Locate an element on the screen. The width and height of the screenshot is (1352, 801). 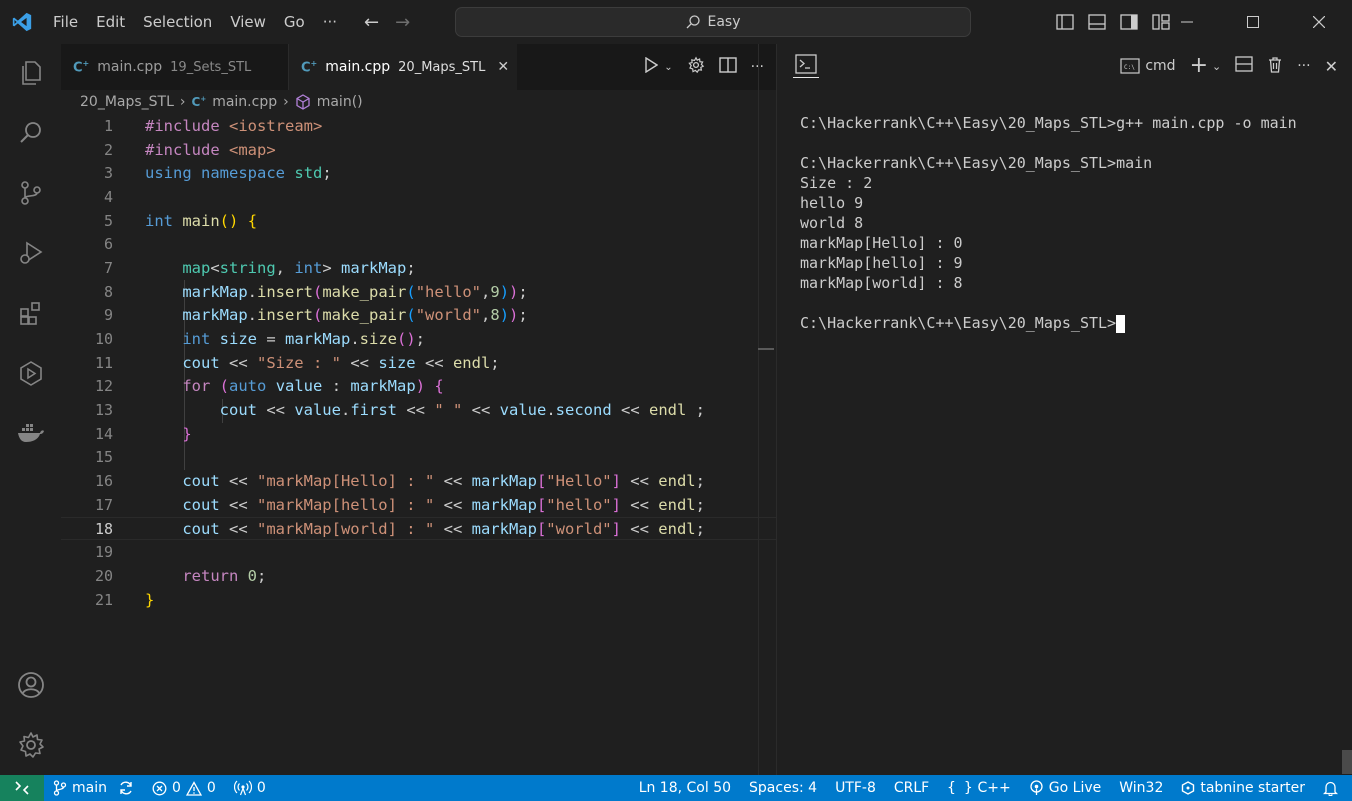
breadcrumb: 20_Maps_STL › C+ main.cpp › main() is located at coordinates (221, 102).